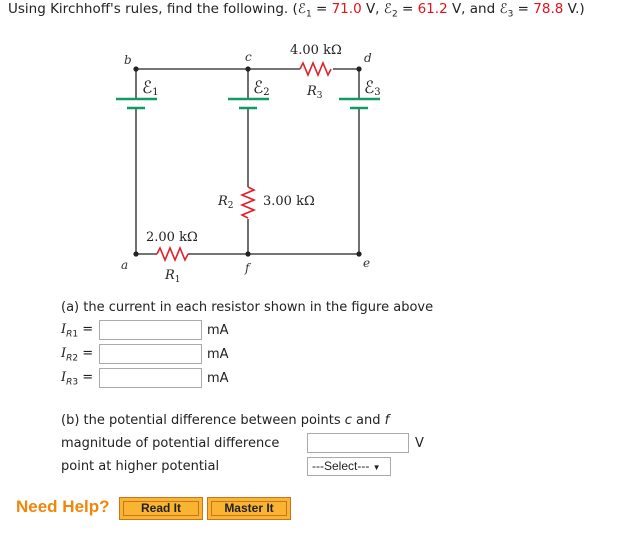 The image size is (620, 535). I want to click on ir3-label: IR3 =, so click(77, 379).